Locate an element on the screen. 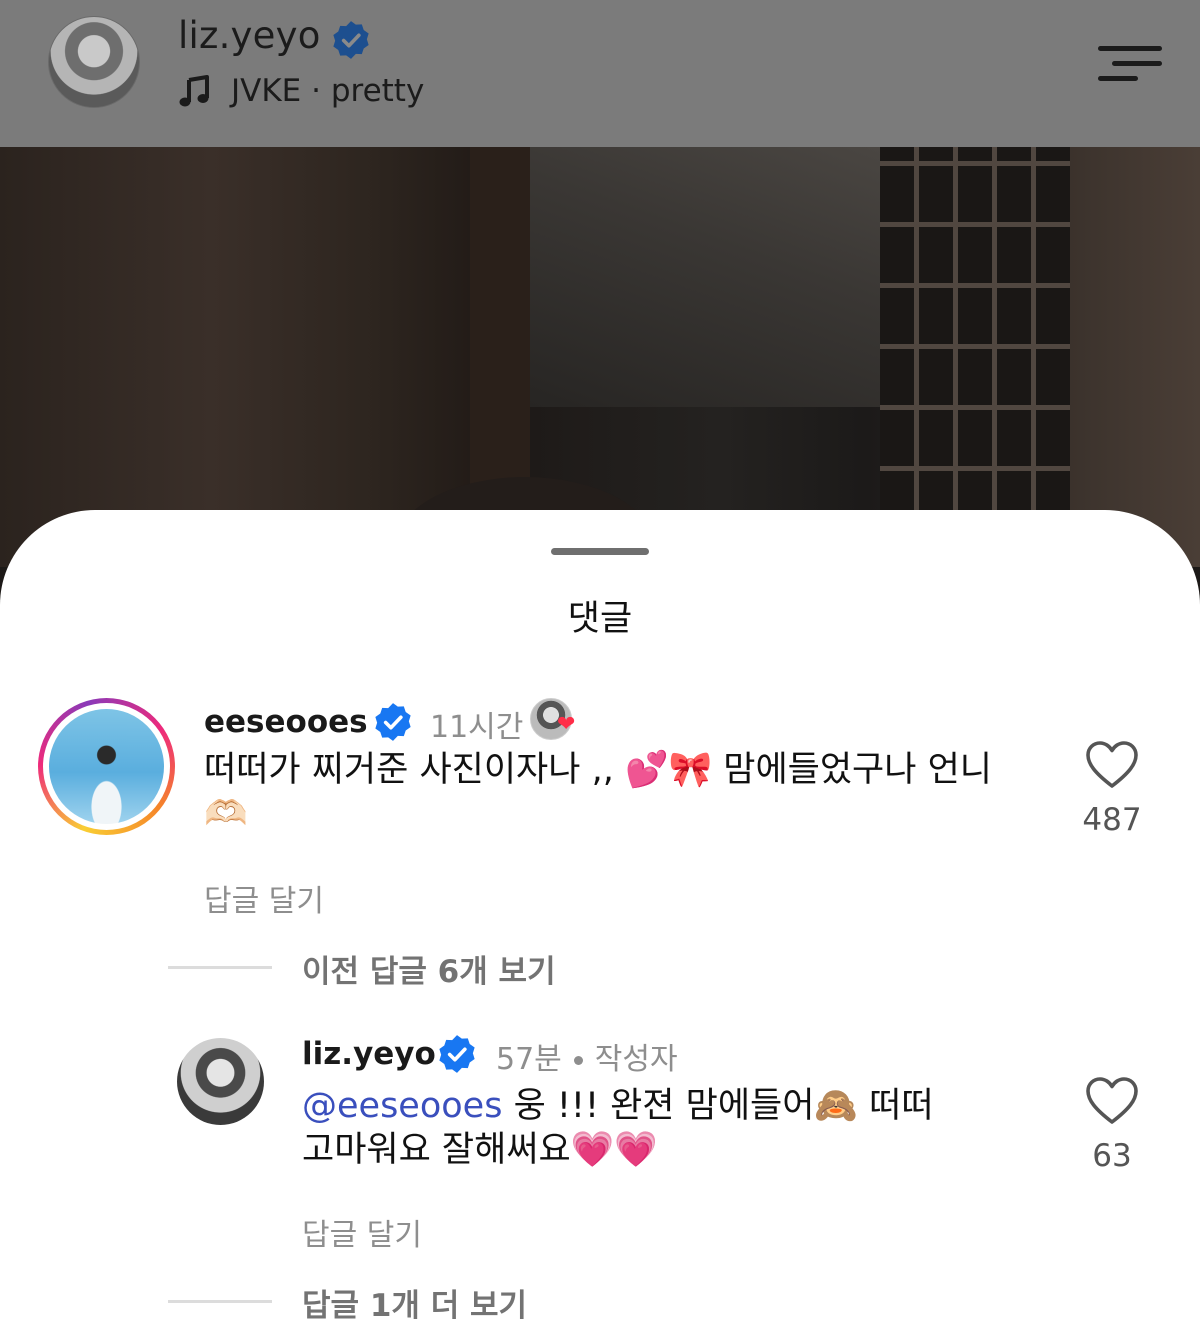  sheet-title: 댓글 is located at coordinates (600, 619).